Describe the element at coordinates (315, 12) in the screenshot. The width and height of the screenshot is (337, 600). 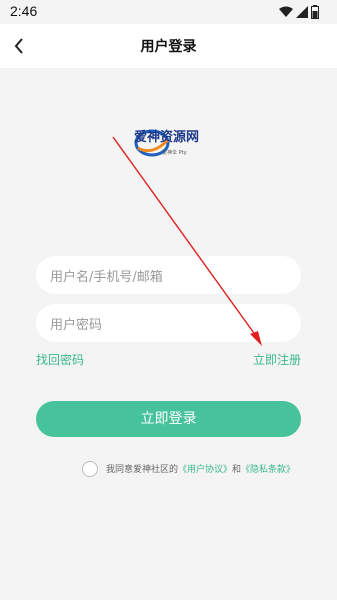
I see `battery-icon` at that location.